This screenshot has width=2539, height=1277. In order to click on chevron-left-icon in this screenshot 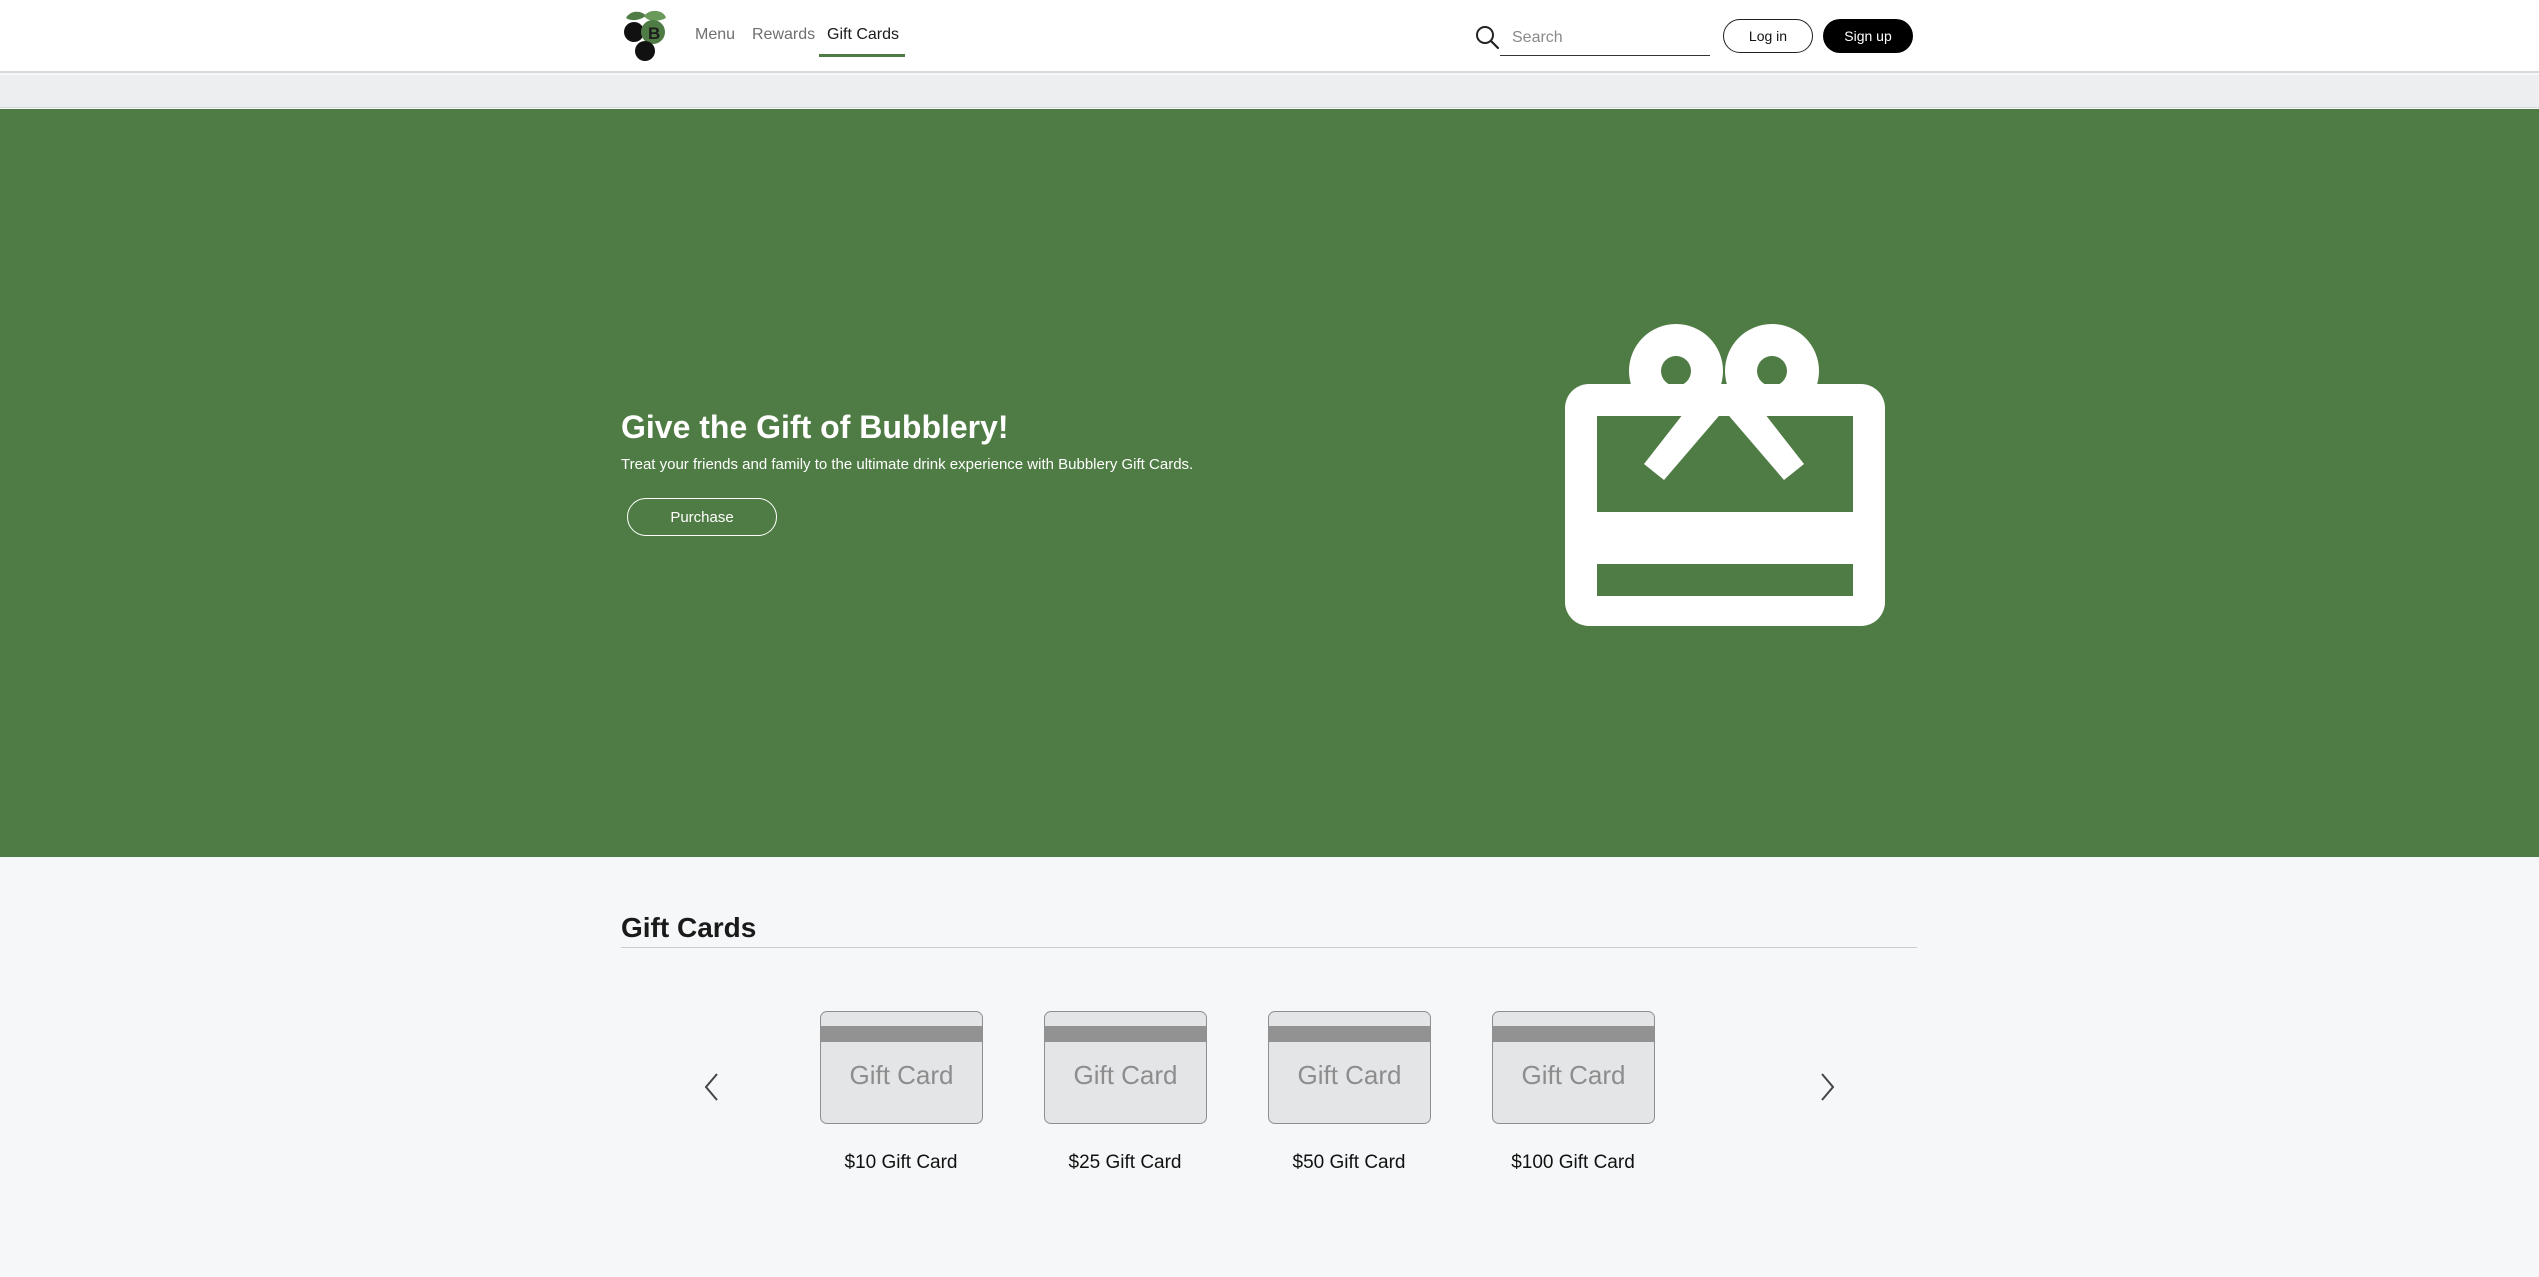, I will do `click(712, 1087)`.